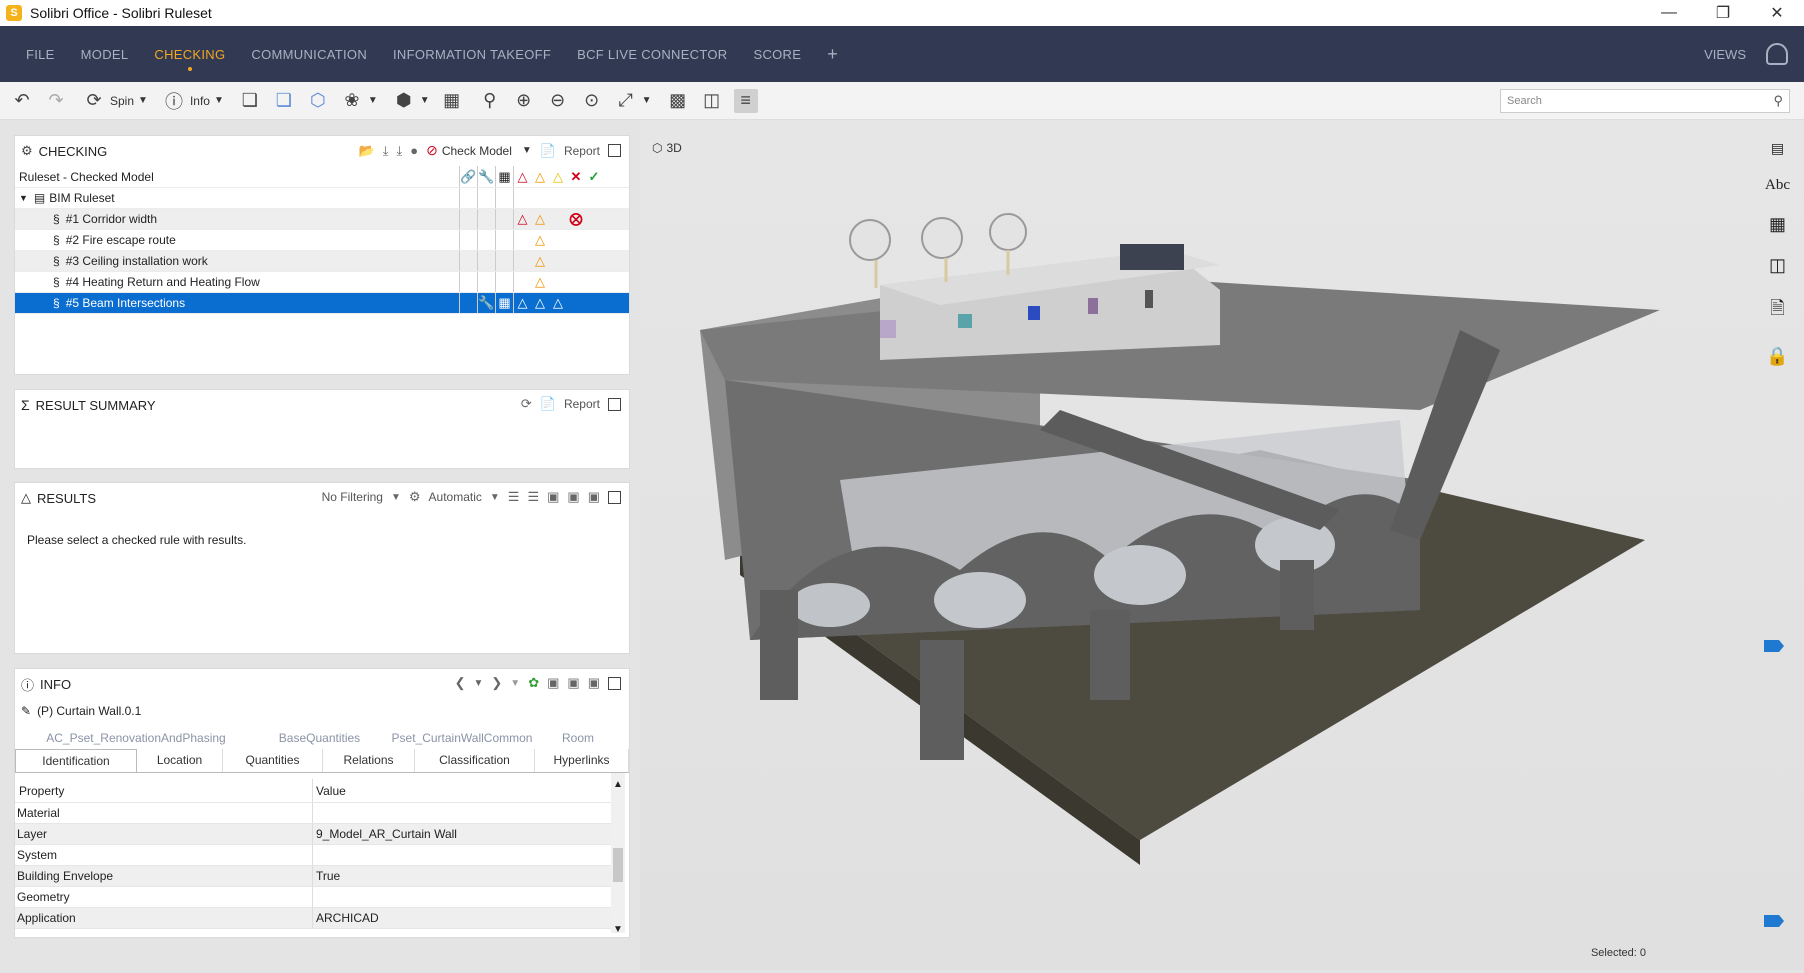 This screenshot has height=973, width=1804. Describe the element at coordinates (367, 151) in the screenshot. I see `open-ruleset-icon: 📂` at that location.